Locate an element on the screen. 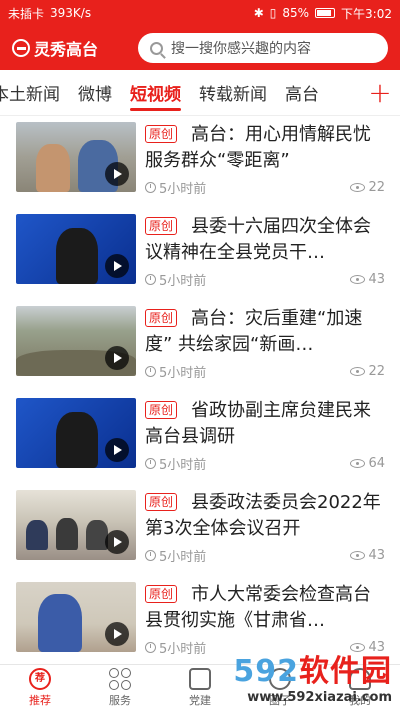 The width and height of the screenshot is (400, 711). tabs-scroll: 本土新闻 微博 短视频 转载新闻 高台 is located at coordinates (180, 92).